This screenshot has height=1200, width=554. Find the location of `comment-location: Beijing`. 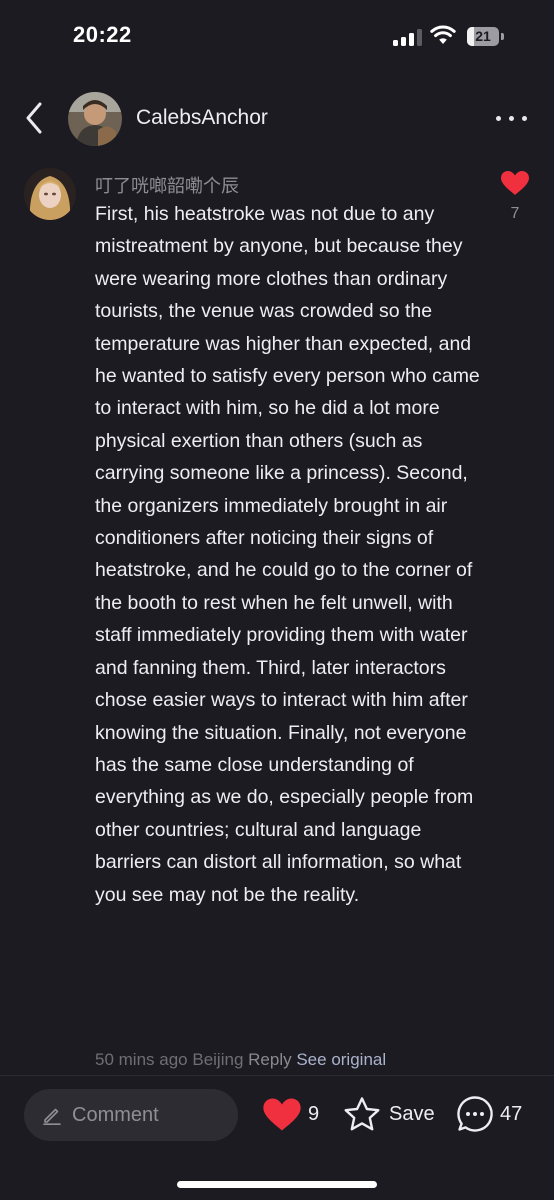

comment-location: Beijing is located at coordinates (218, 1059).